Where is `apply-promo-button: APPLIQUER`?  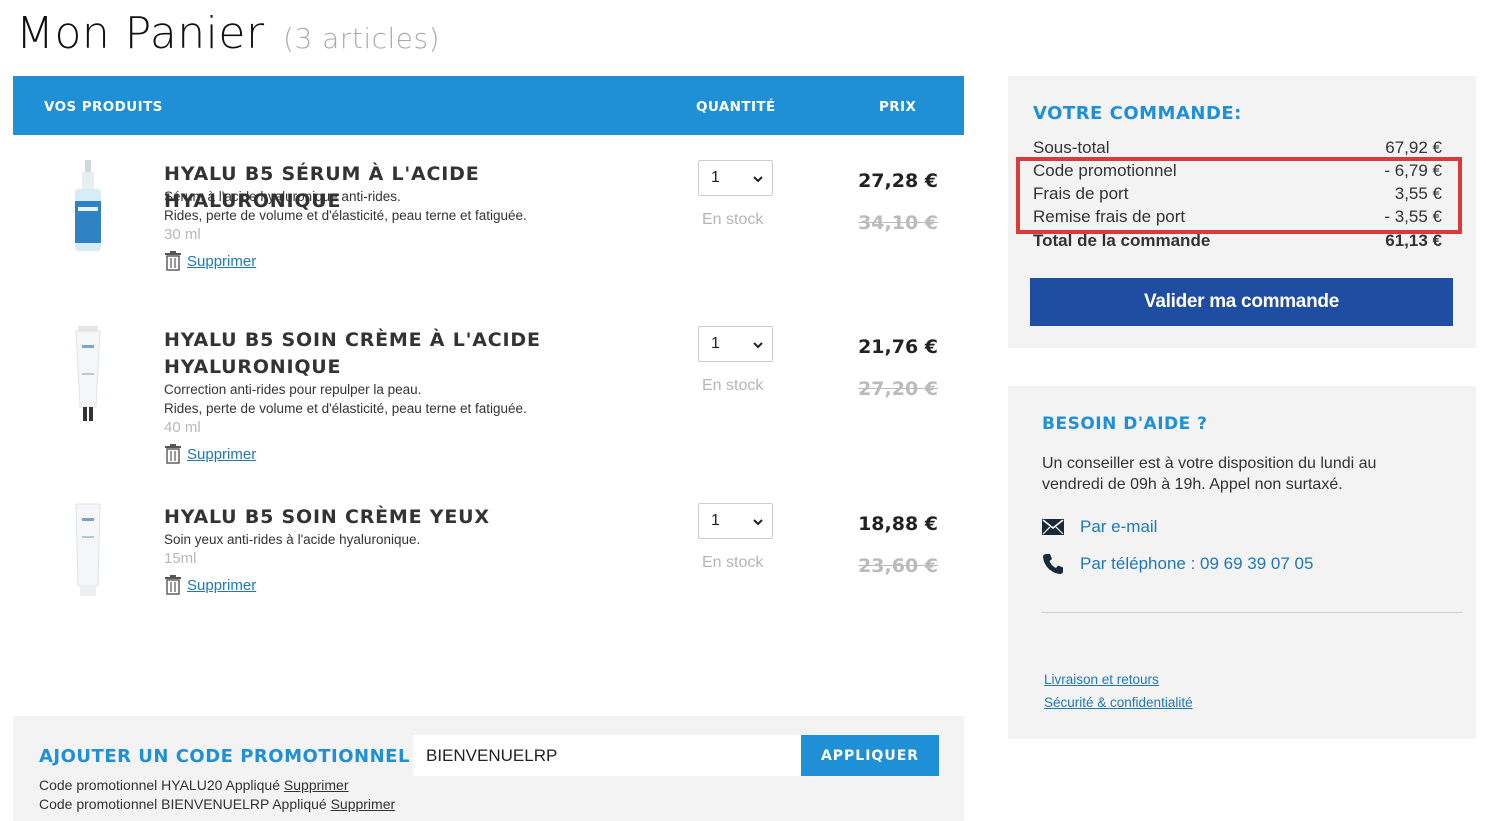
apply-promo-button: APPLIQUER is located at coordinates (870, 755).